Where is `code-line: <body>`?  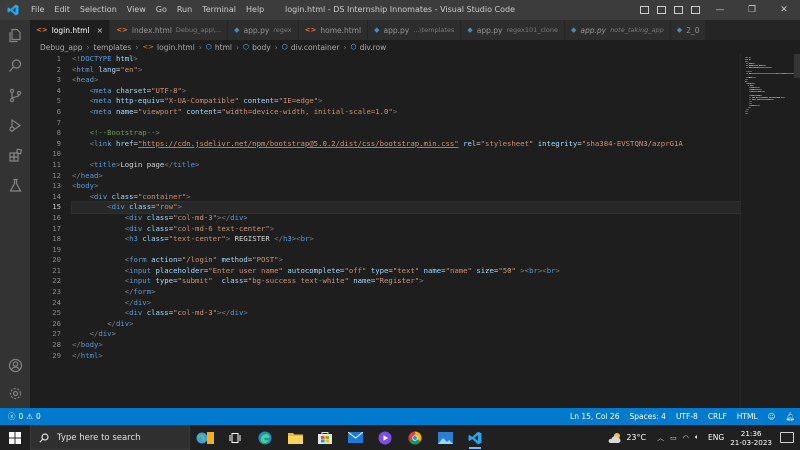
code-line: <body> is located at coordinates (406, 186).